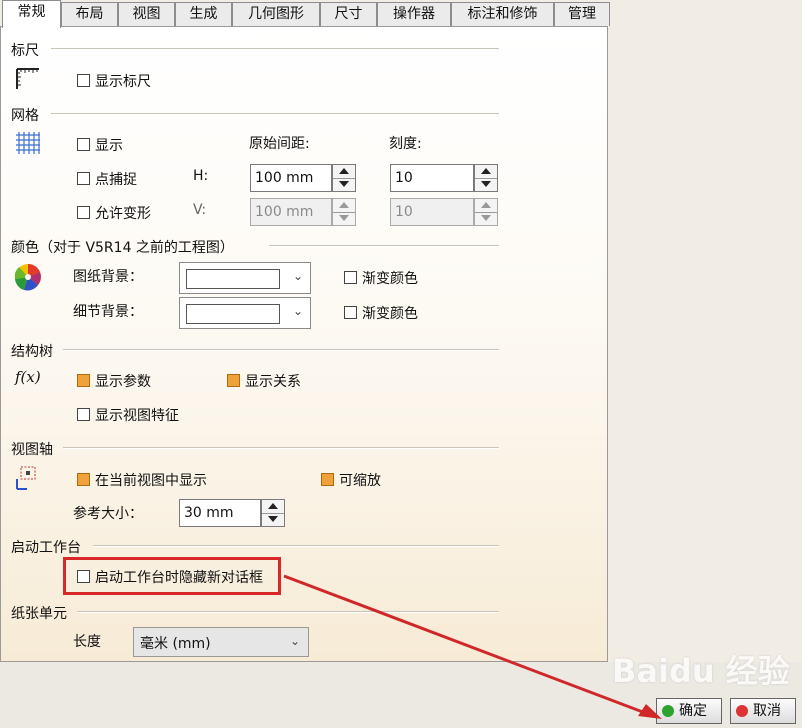 The width and height of the screenshot is (802, 728). Describe the element at coordinates (108, 312) in the screenshot. I see `detail-bg-label: 细节背景：` at that location.